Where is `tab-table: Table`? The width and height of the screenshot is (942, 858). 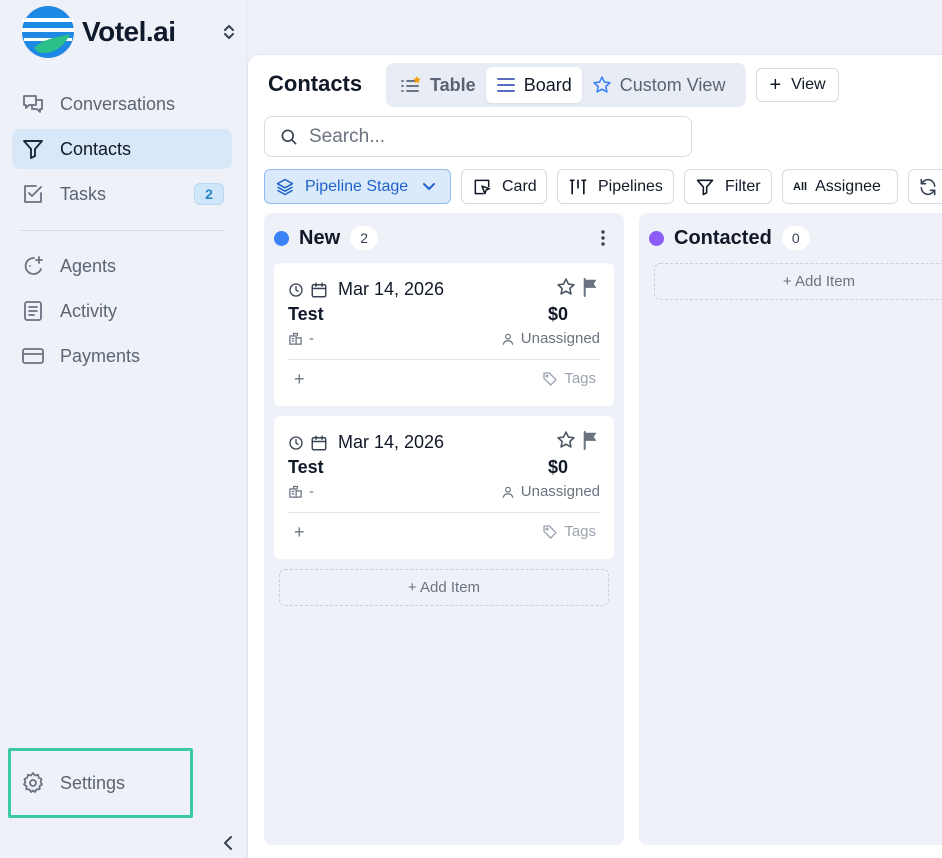
tab-table: Table is located at coordinates (438, 85).